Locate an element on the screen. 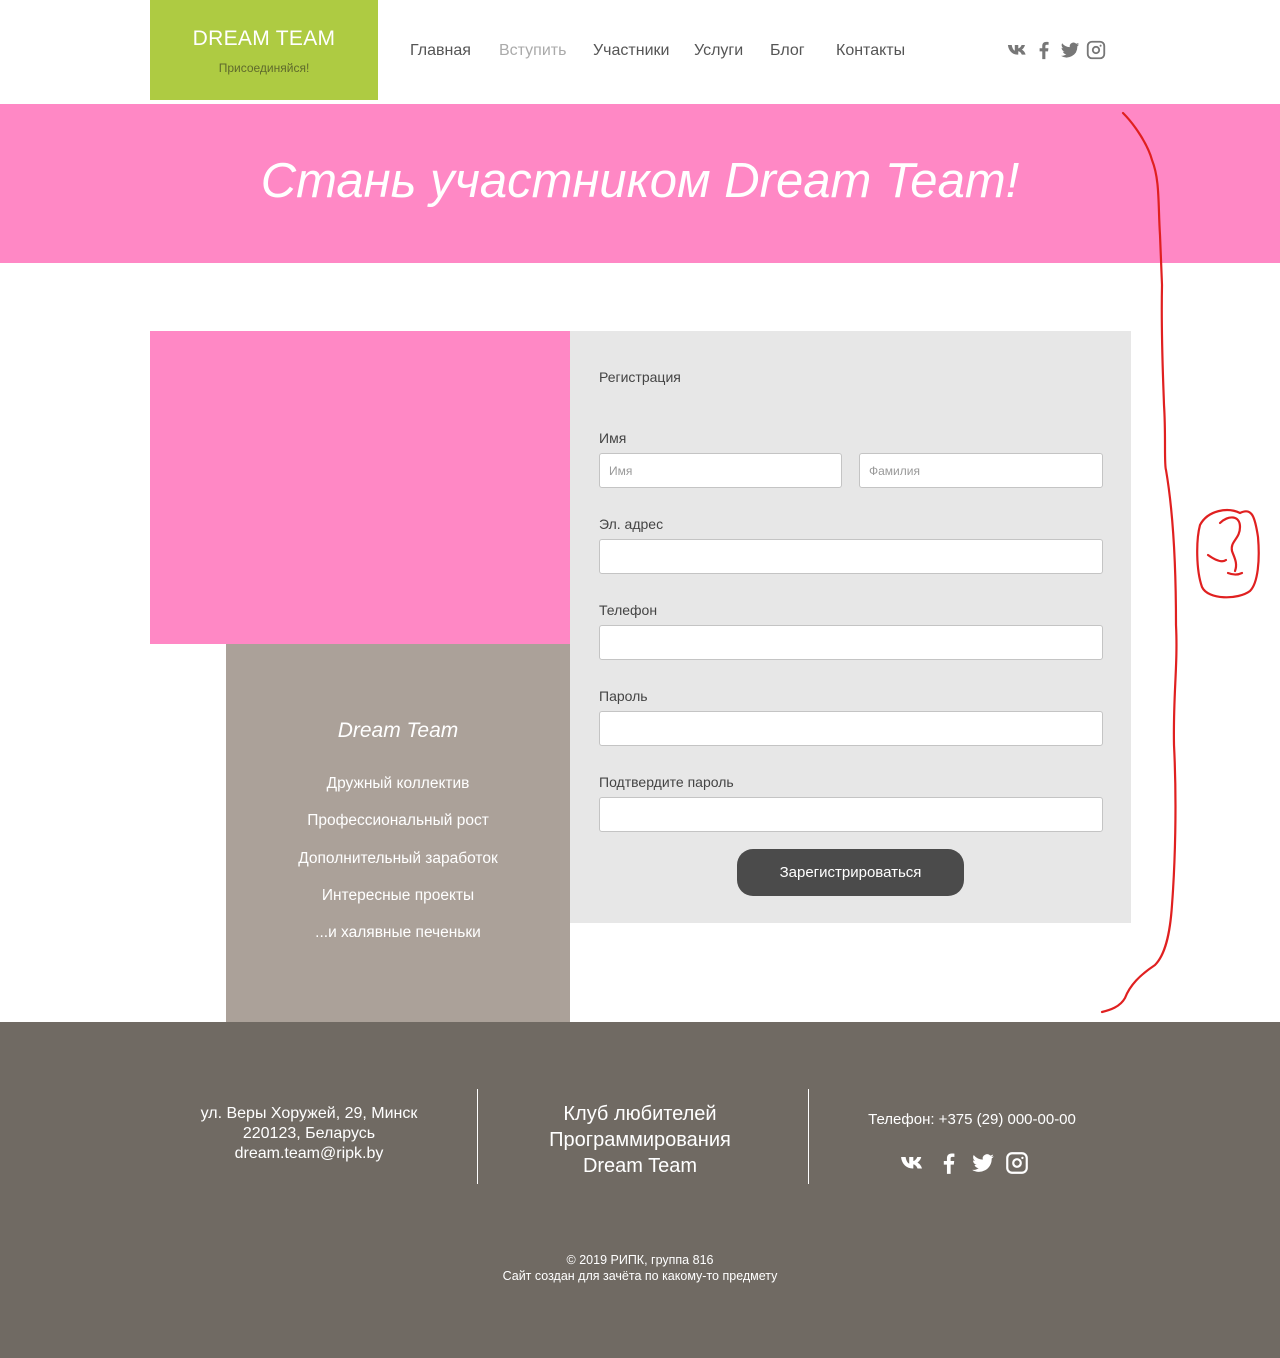  nav-item-blog: Блог is located at coordinates (787, 51).